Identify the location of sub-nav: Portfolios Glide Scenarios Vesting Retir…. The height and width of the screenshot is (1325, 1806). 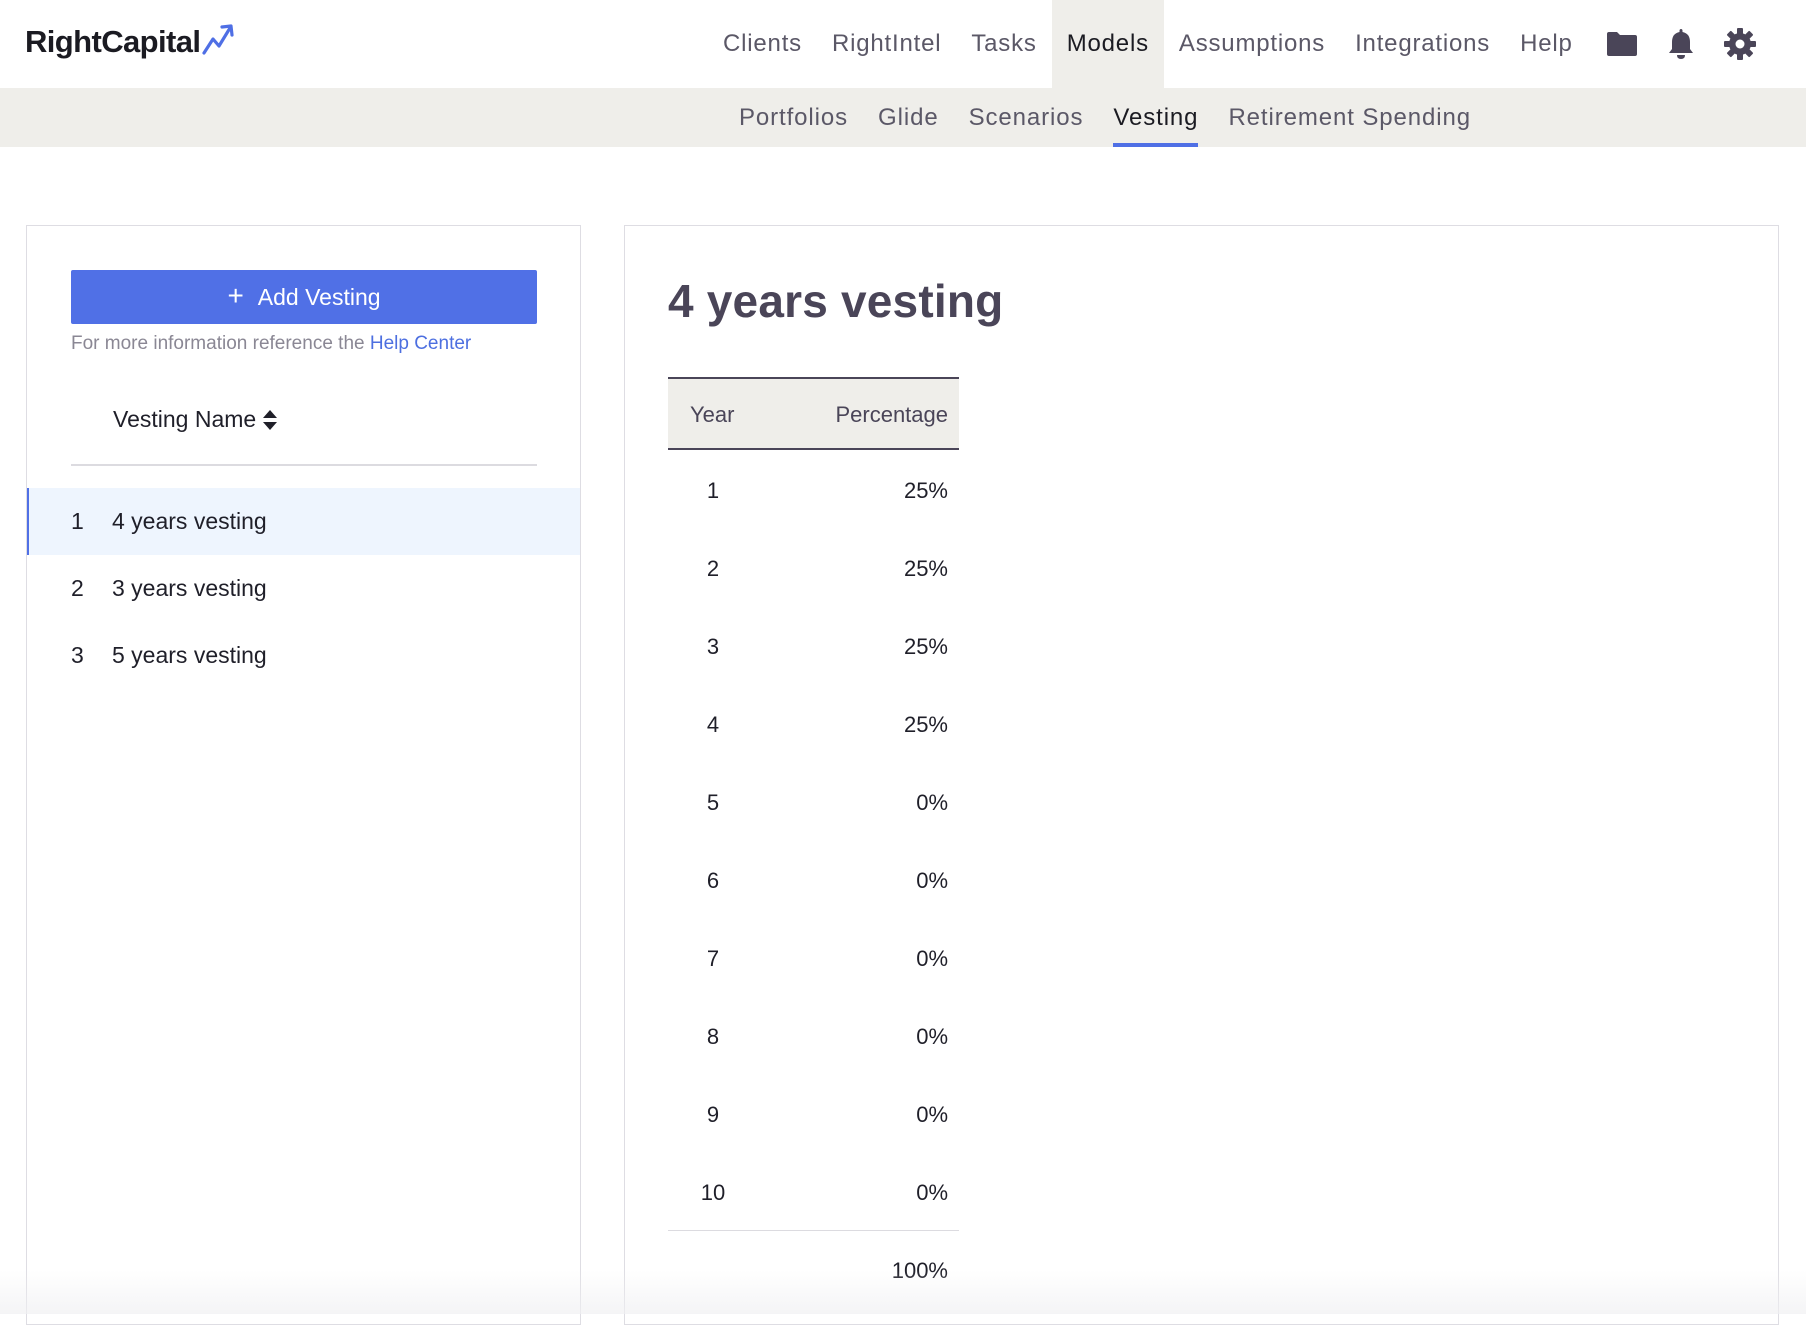
(1105, 117).